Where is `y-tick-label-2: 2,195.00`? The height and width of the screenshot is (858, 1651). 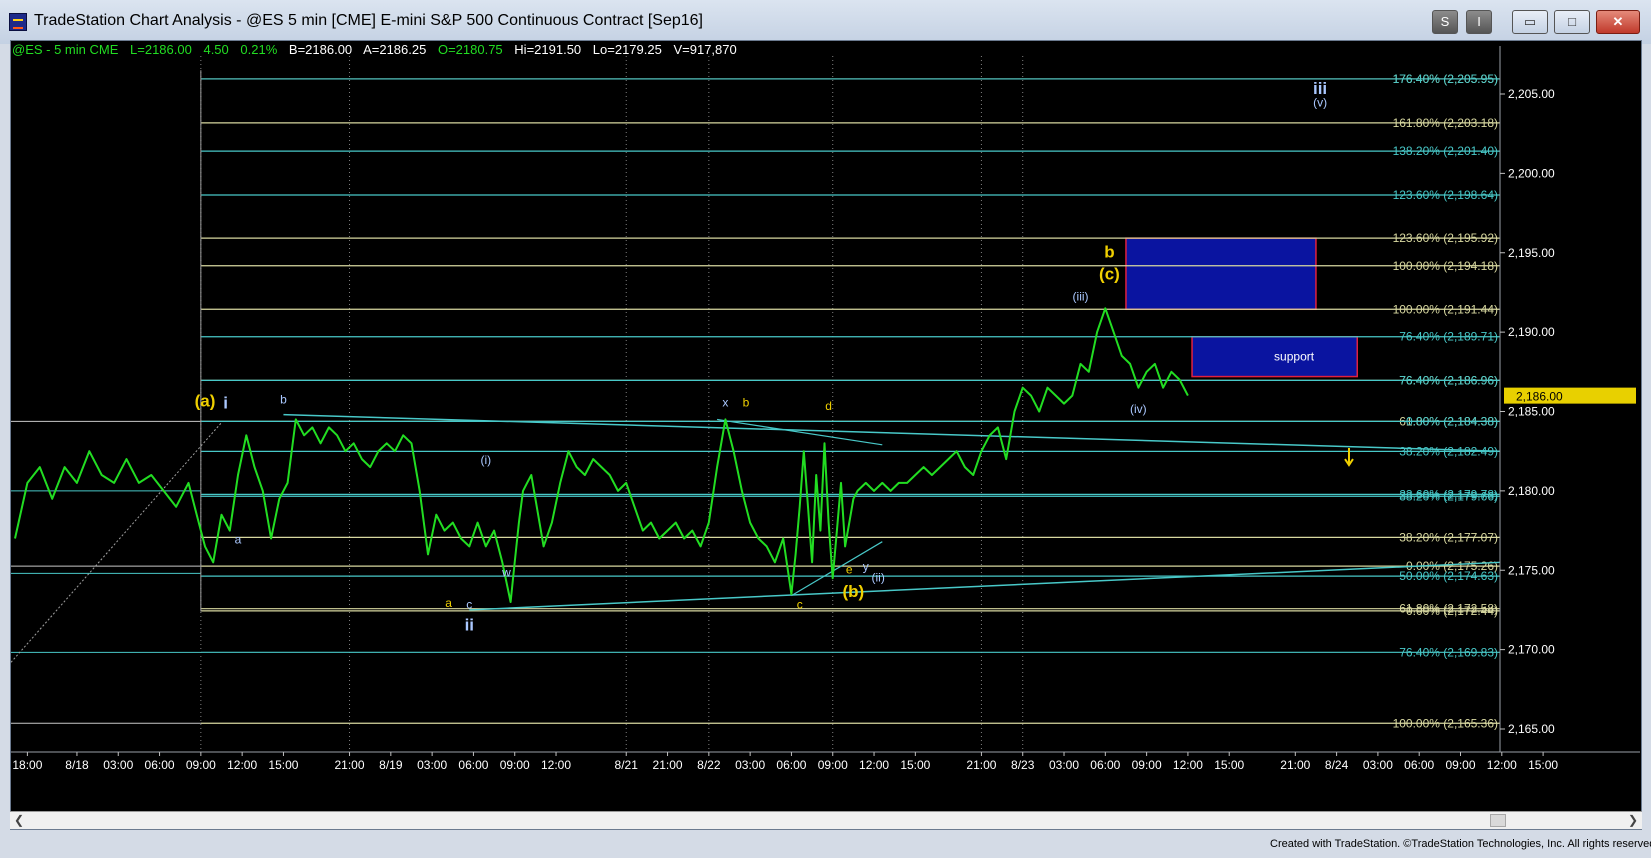
y-tick-label-2: 2,195.00 is located at coordinates (1531, 253).